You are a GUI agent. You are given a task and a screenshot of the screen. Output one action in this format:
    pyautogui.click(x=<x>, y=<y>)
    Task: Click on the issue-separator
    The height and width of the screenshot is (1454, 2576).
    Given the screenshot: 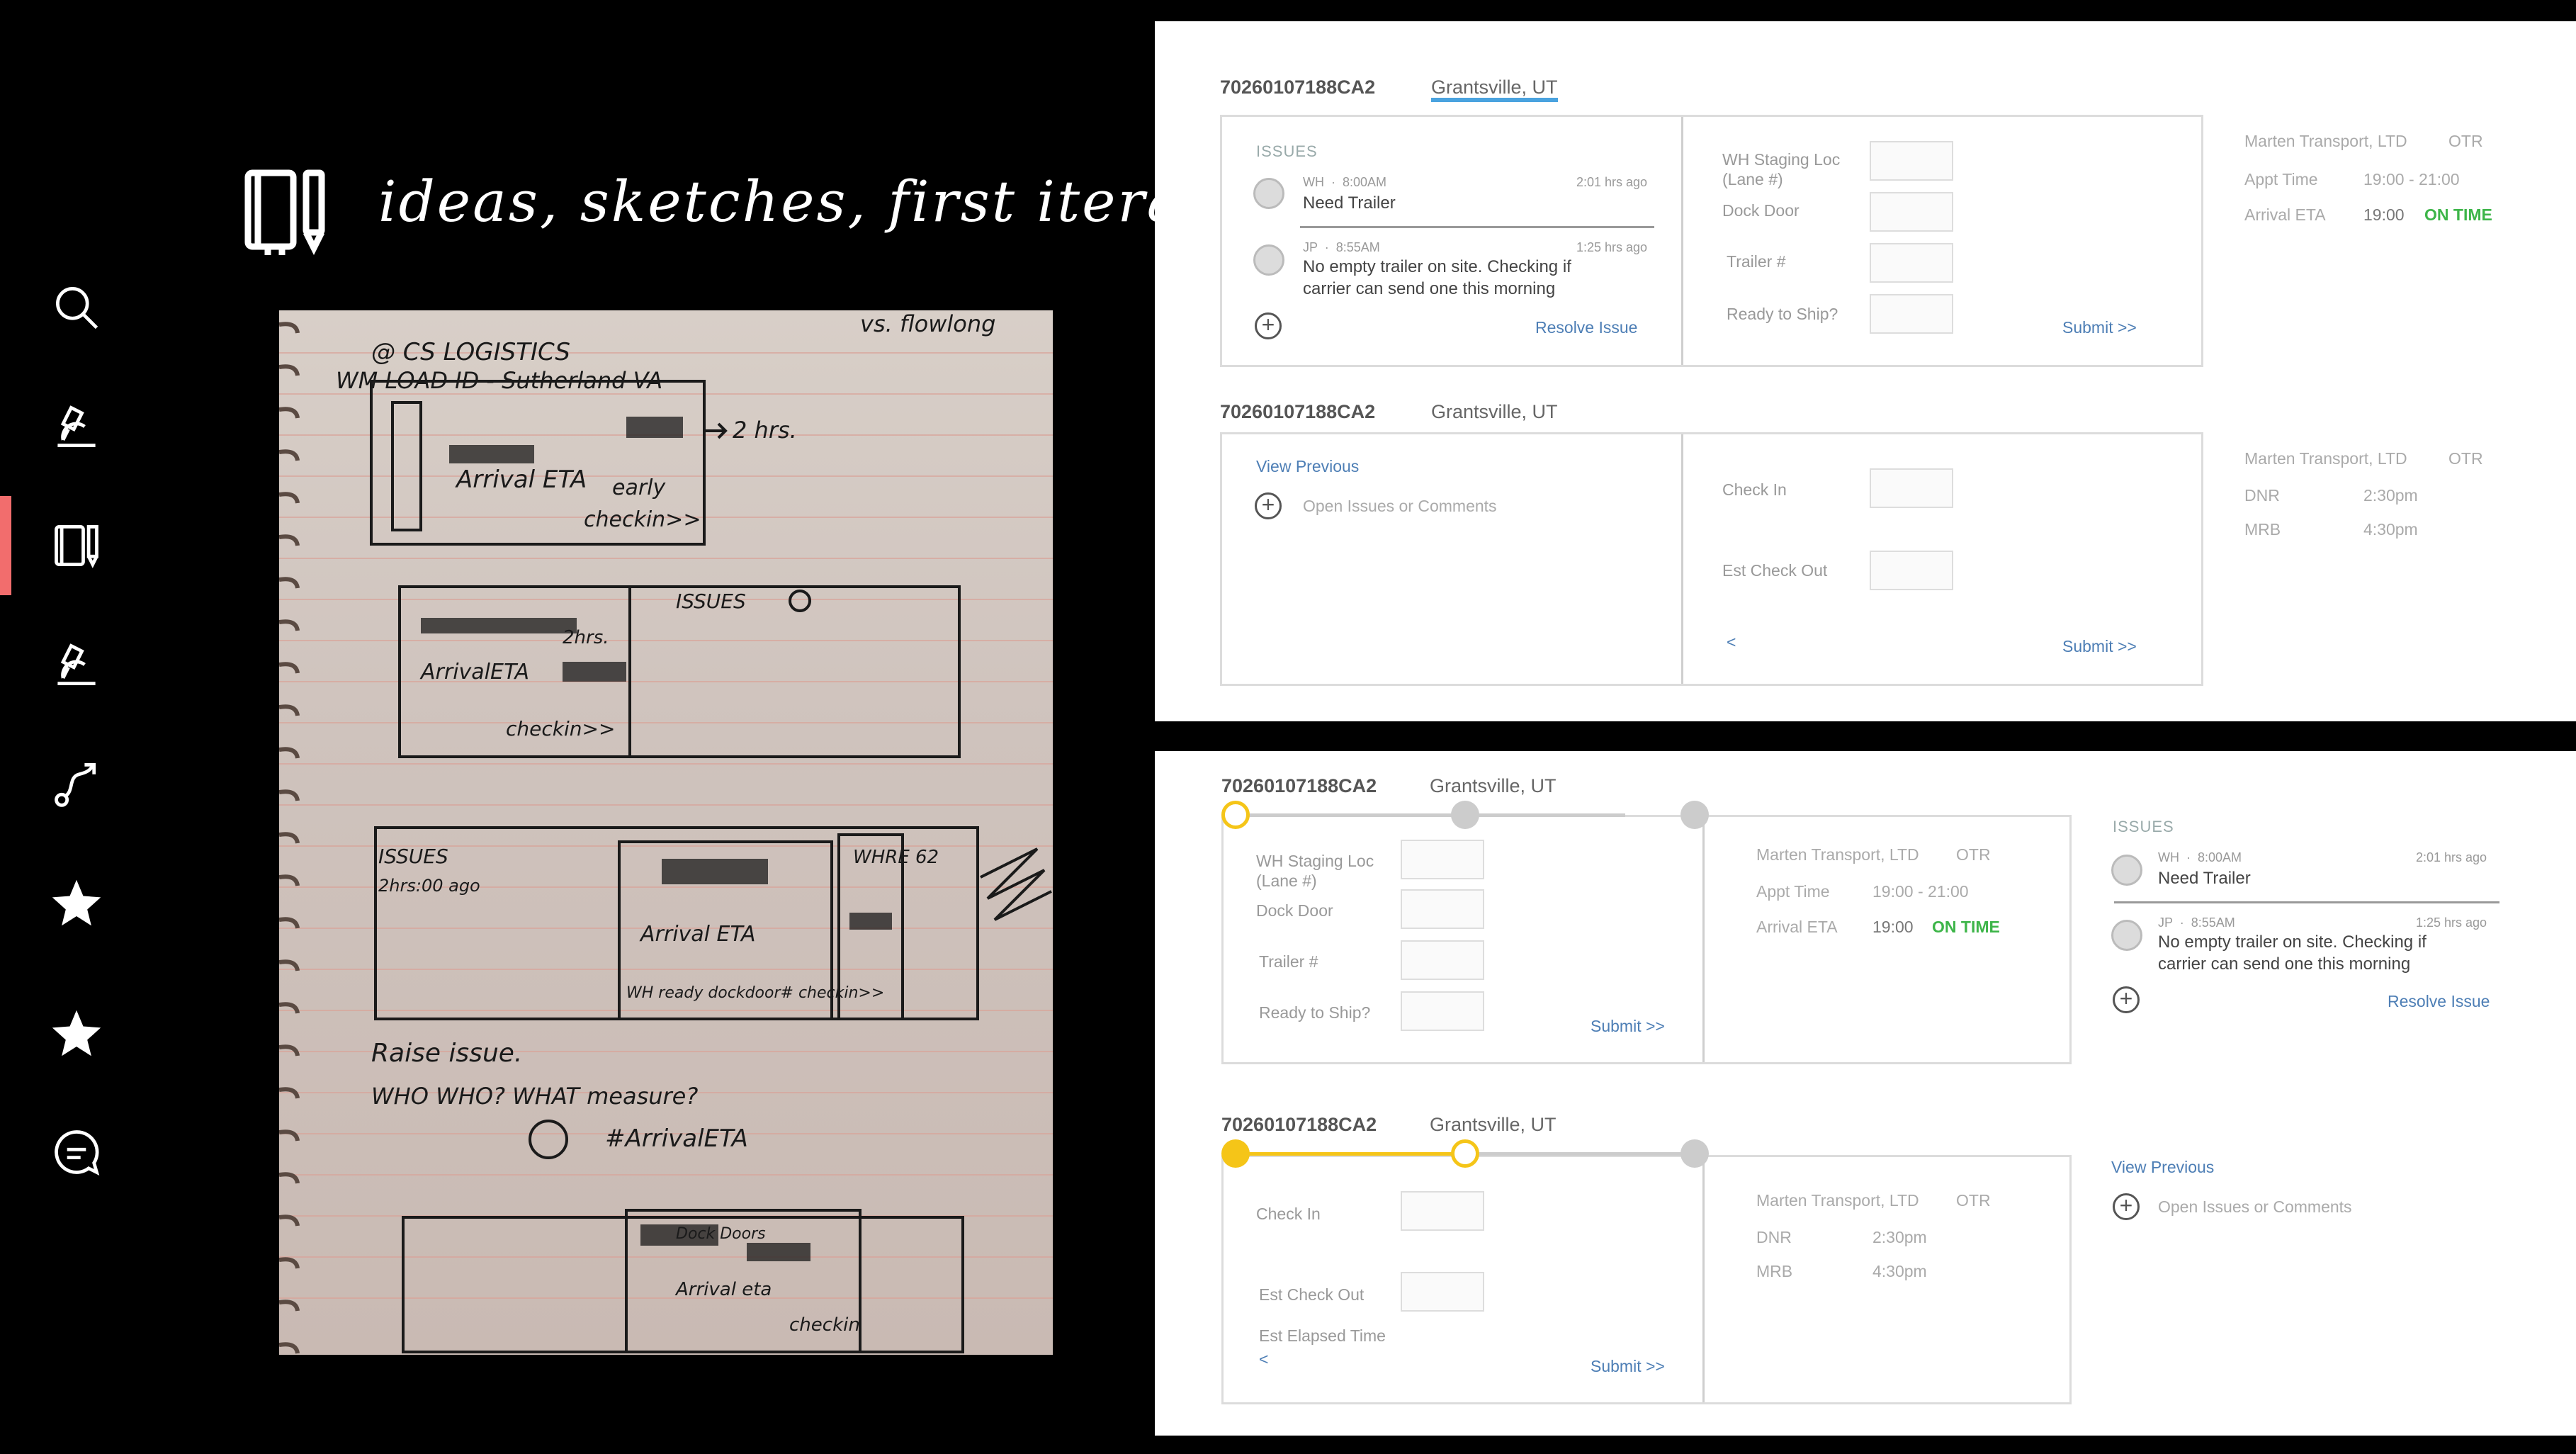 What is the action you would take?
    pyautogui.click(x=1477, y=227)
    